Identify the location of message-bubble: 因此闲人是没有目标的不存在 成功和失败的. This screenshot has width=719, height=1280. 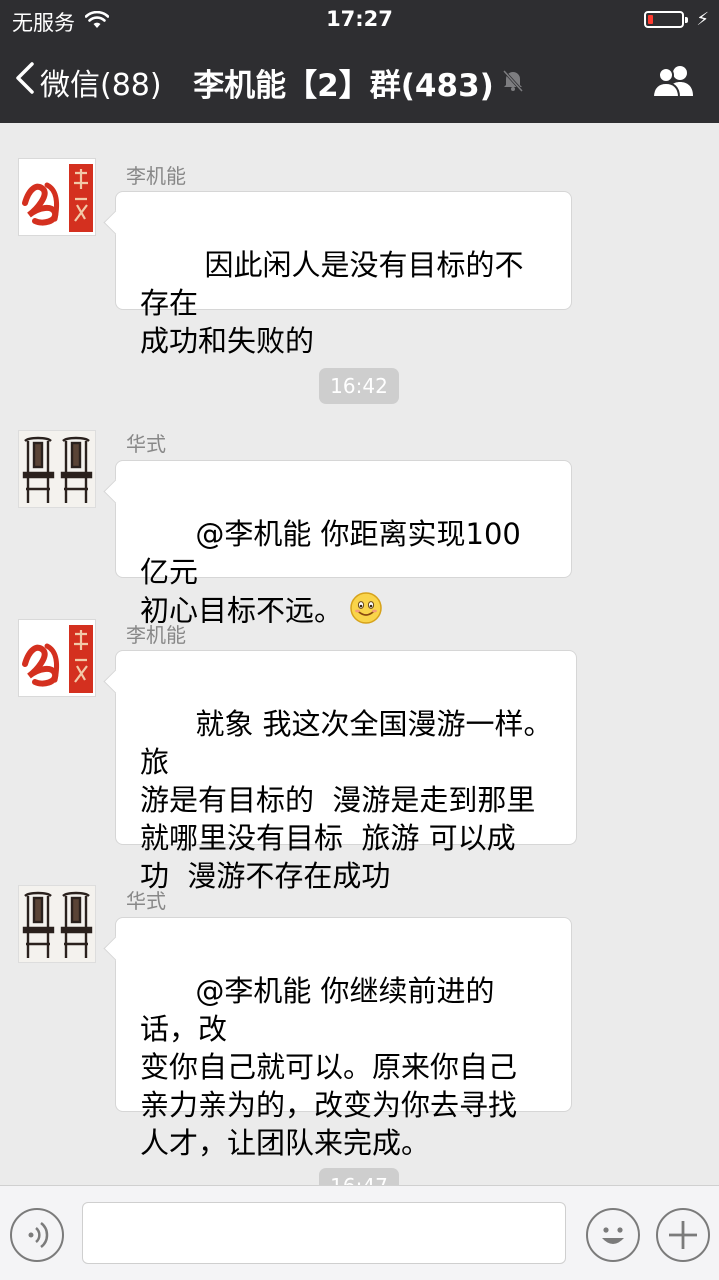
(343, 274).